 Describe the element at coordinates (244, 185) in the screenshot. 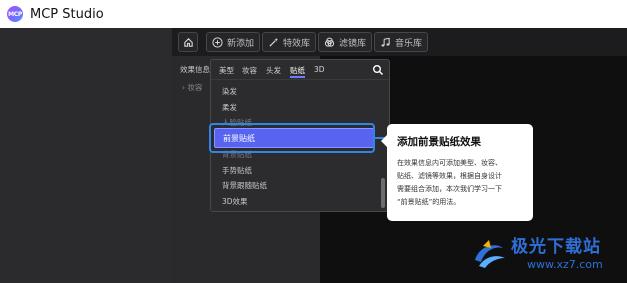

I see `list-item-background-follow-sticker: 背景跟随贴纸` at that location.